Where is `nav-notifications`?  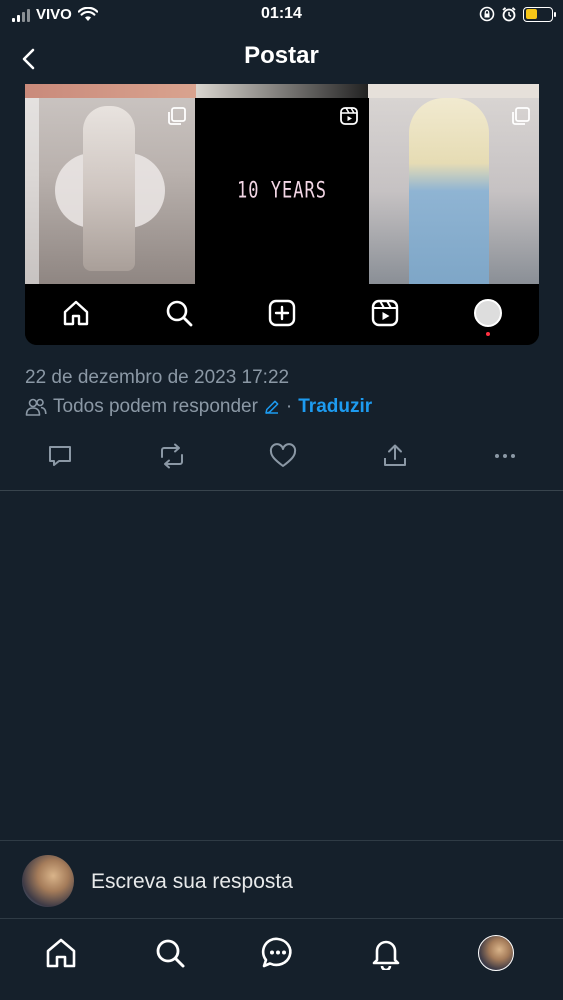 nav-notifications is located at coordinates (386, 953).